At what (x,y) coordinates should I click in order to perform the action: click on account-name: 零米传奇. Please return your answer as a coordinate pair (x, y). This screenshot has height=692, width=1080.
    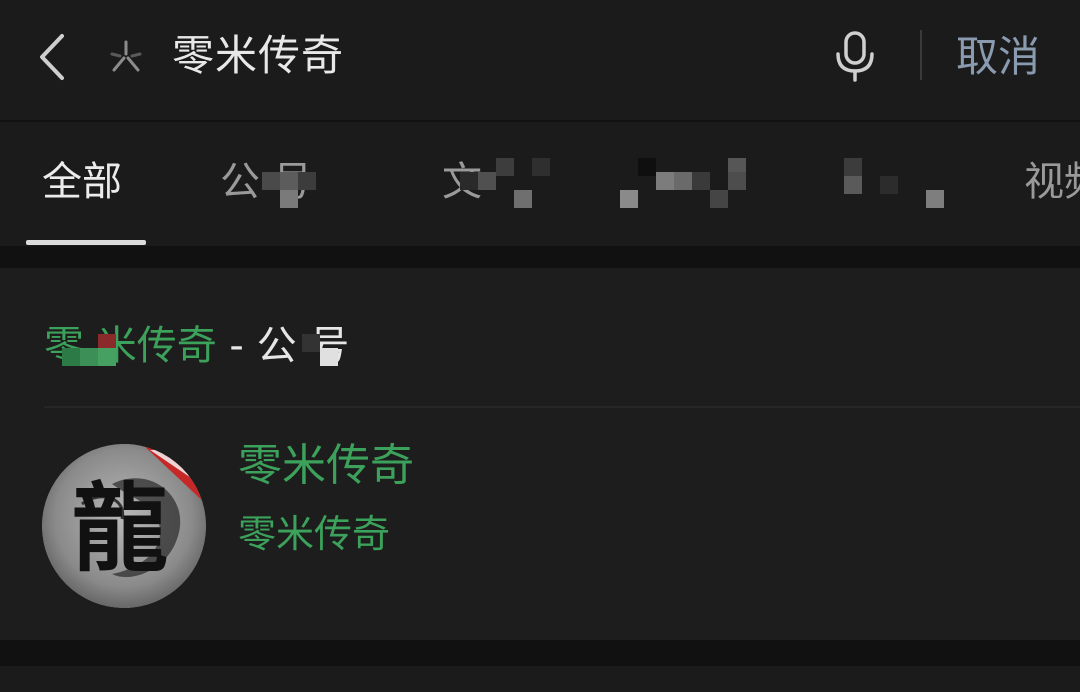
    Looking at the image, I should click on (326, 465).